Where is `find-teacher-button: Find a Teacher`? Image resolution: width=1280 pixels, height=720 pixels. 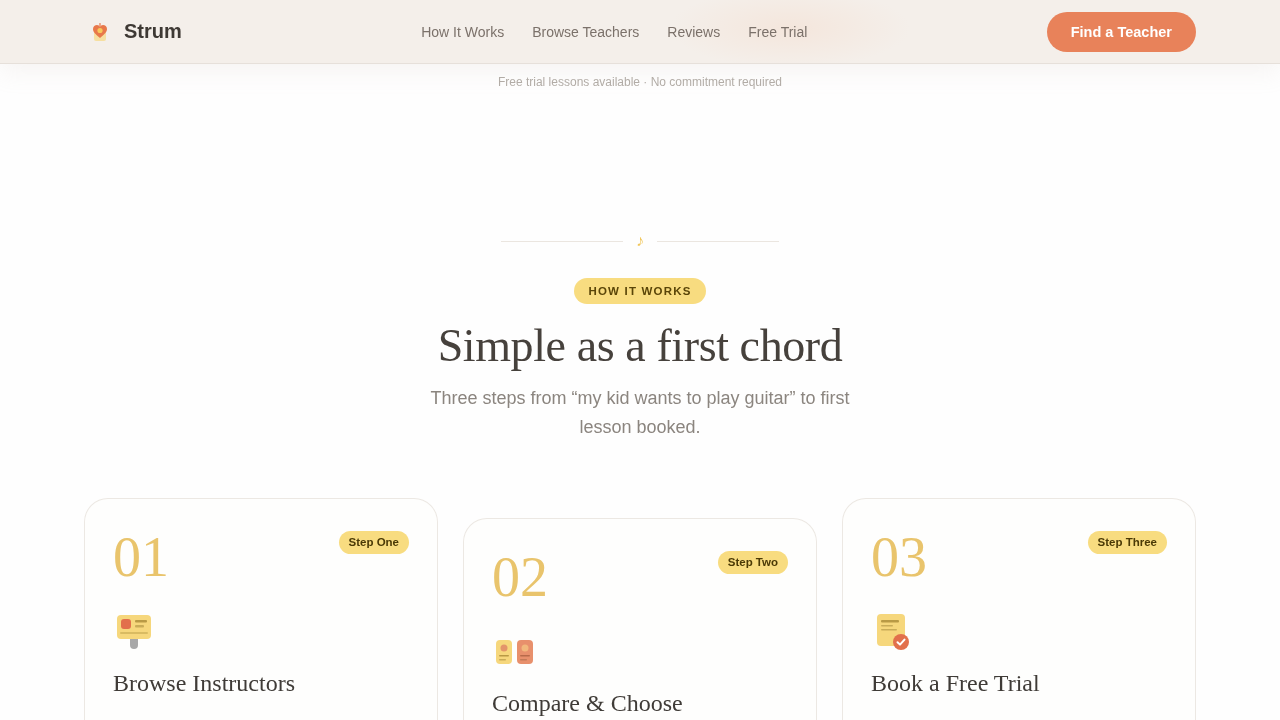 find-teacher-button: Find a Teacher is located at coordinates (1121, 31).